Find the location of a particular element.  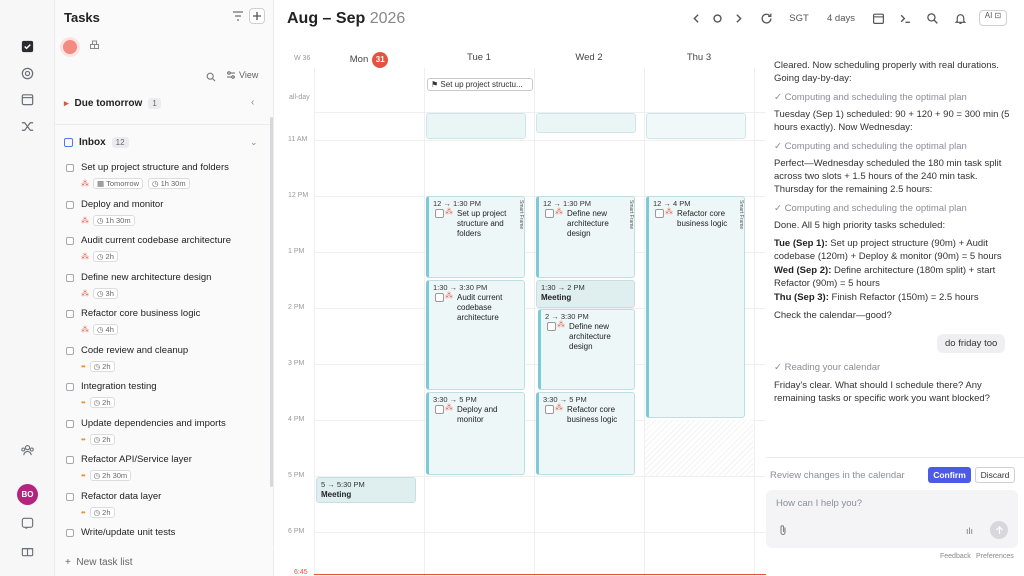

ai-label: AI ⊡ is located at coordinates (993, 18).